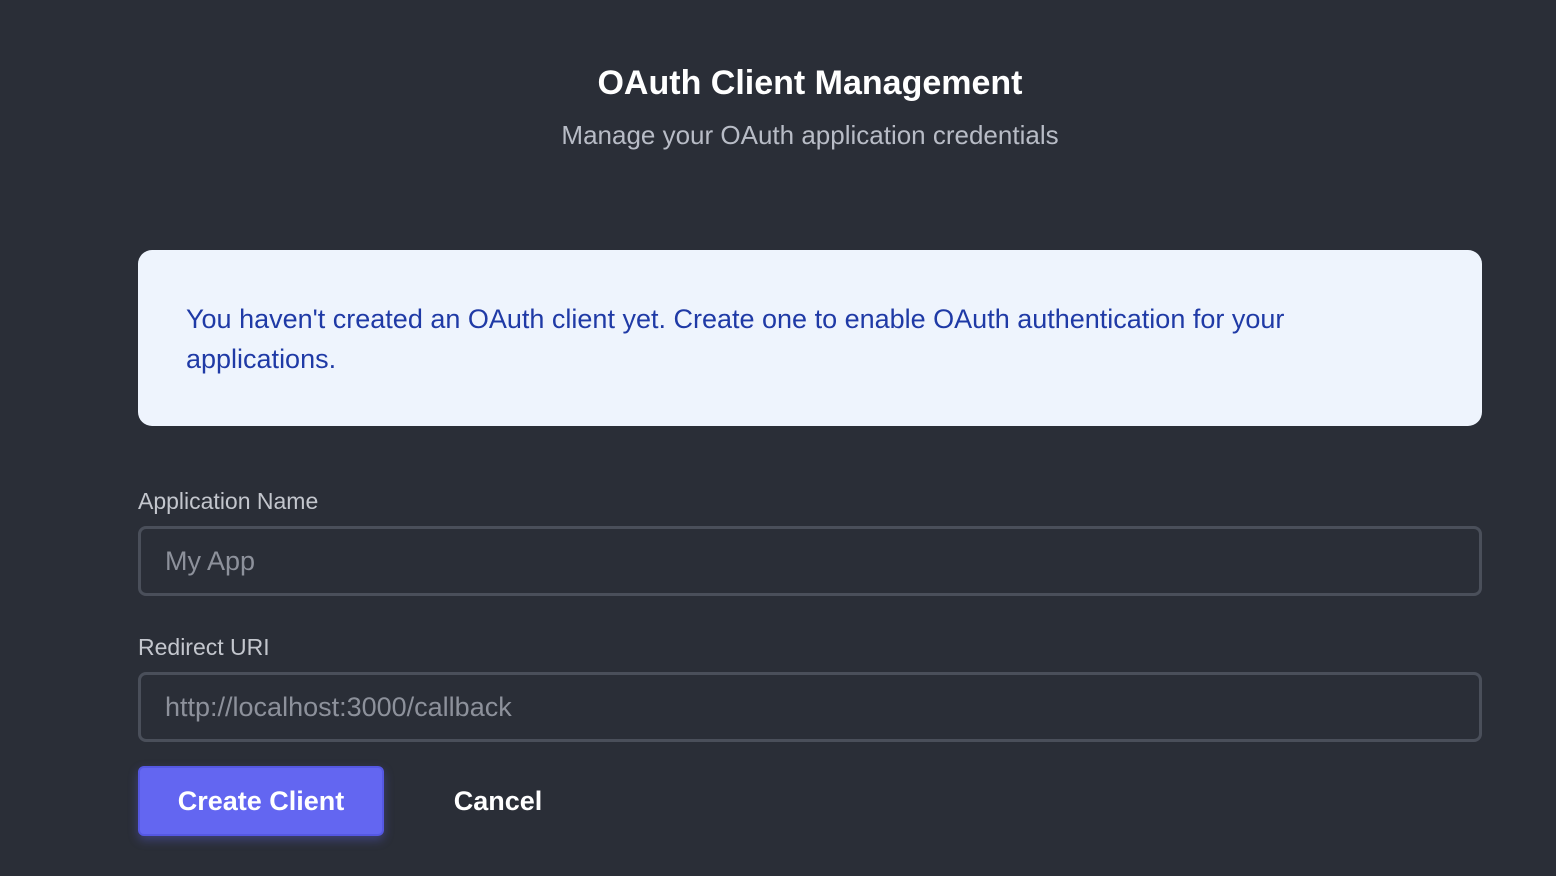 This screenshot has height=876, width=1556. Describe the element at coordinates (810, 561) in the screenshot. I see `application-name-input` at that location.